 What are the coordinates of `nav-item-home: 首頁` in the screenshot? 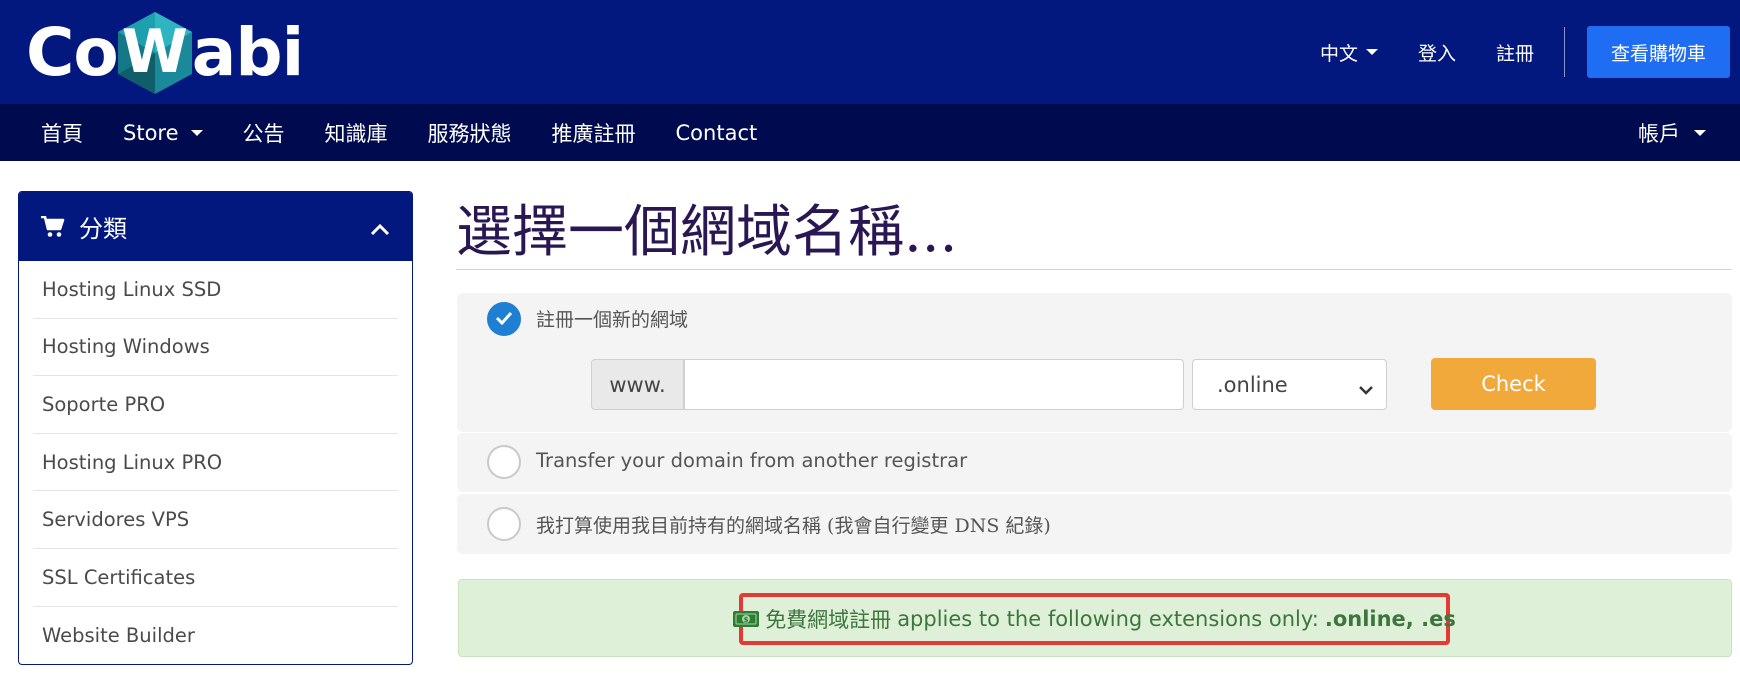 It's located at (62, 133).